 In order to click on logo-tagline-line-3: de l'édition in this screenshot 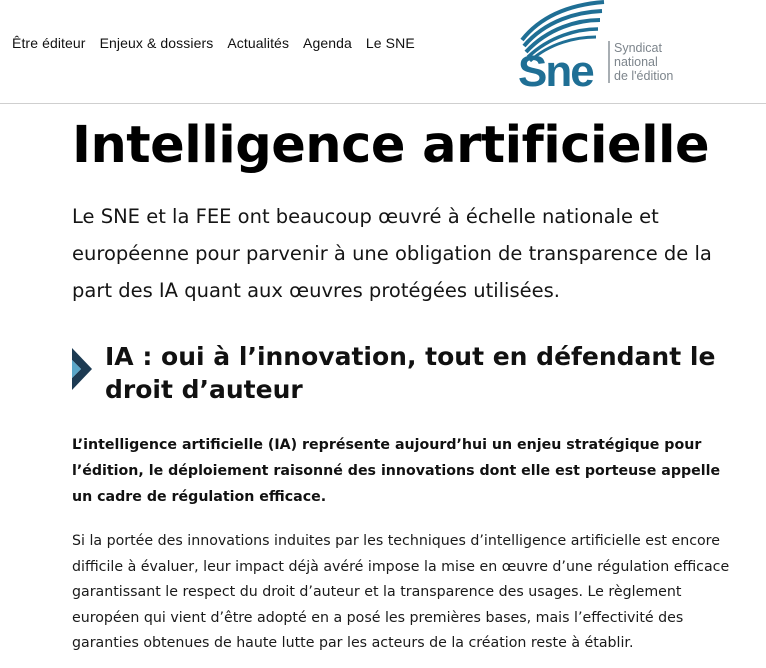, I will do `click(644, 76)`.